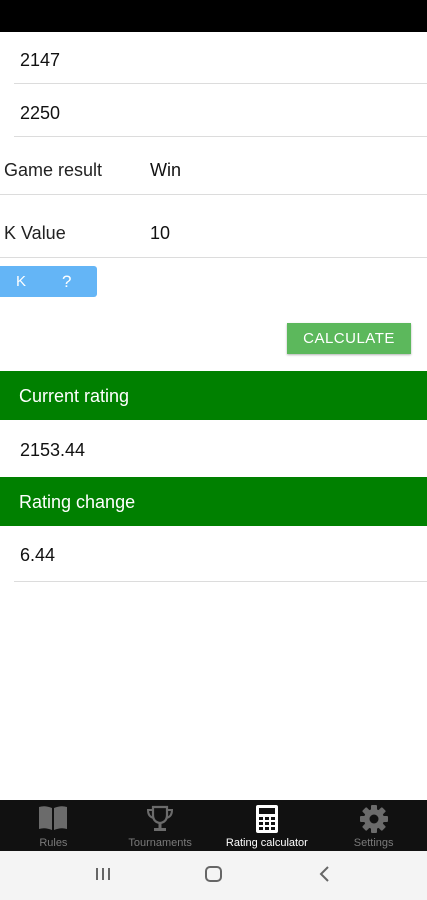 Image resolution: width=427 pixels, height=900 pixels. I want to click on current-rating-title: Current rating, so click(74, 396).